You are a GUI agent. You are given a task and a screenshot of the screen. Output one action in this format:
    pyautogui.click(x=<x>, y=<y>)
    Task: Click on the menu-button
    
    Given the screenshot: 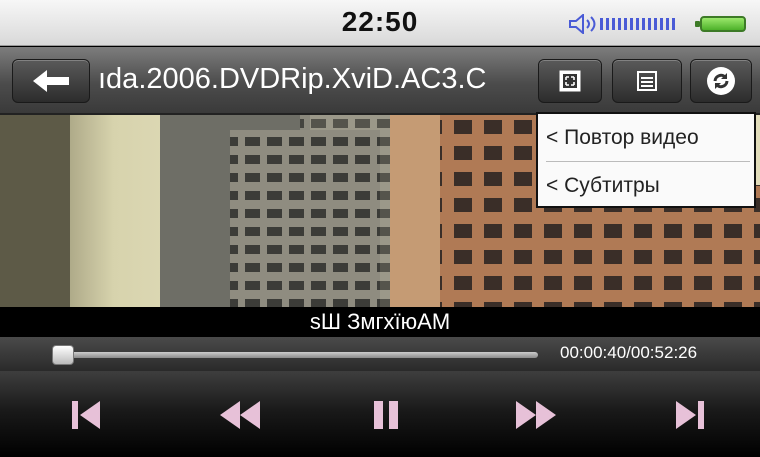 What is the action you would take?
    pyautogui.click(x=647, y=81)
    